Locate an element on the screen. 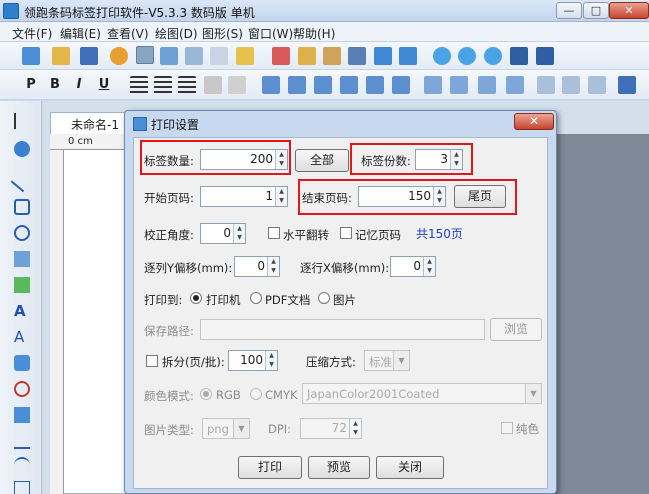  start-page-input: 1 ▲ ▼ is located at coordinates (244, 196).